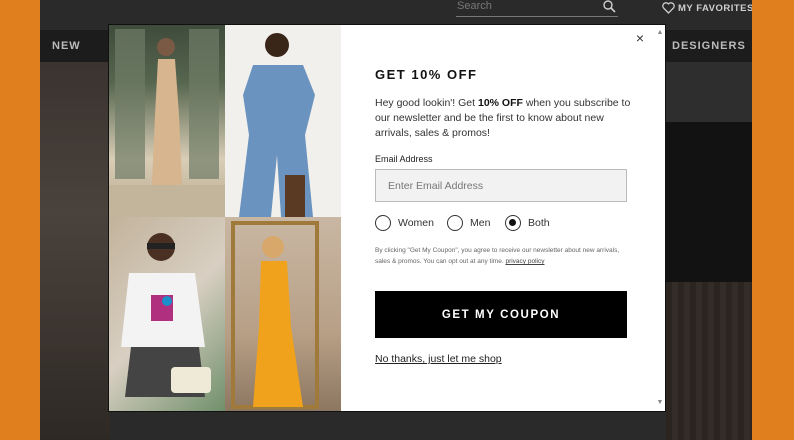 This screenshot has width=794, height=440. Describe the element at coordinates (609, 7) in the screenshot. I see `search-icon` at that location.